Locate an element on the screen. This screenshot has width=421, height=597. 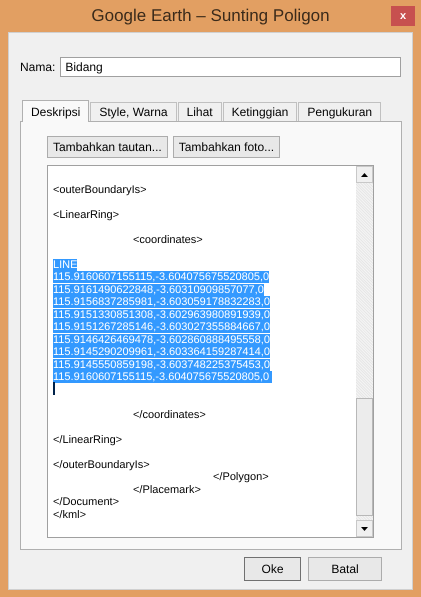
dialog-button: Batal is located at coordinates (345, 569).